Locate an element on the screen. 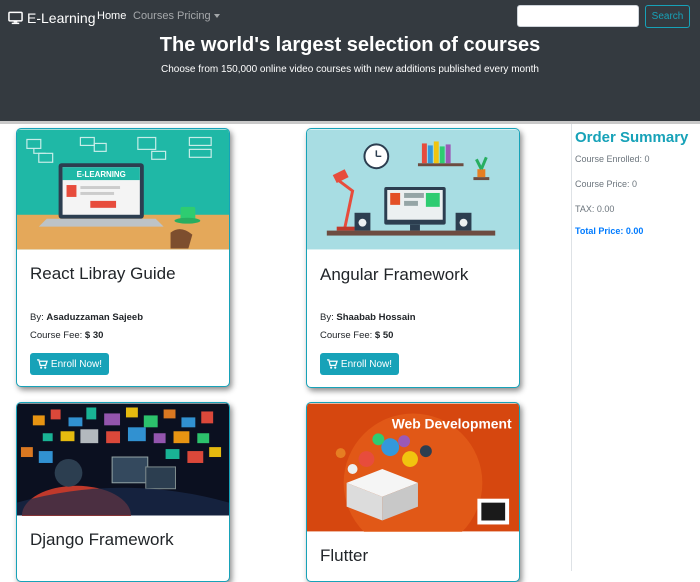 This screenshot has width=700, height=582. order-summary-title: Order Summary is located at coordinates (632, 137).